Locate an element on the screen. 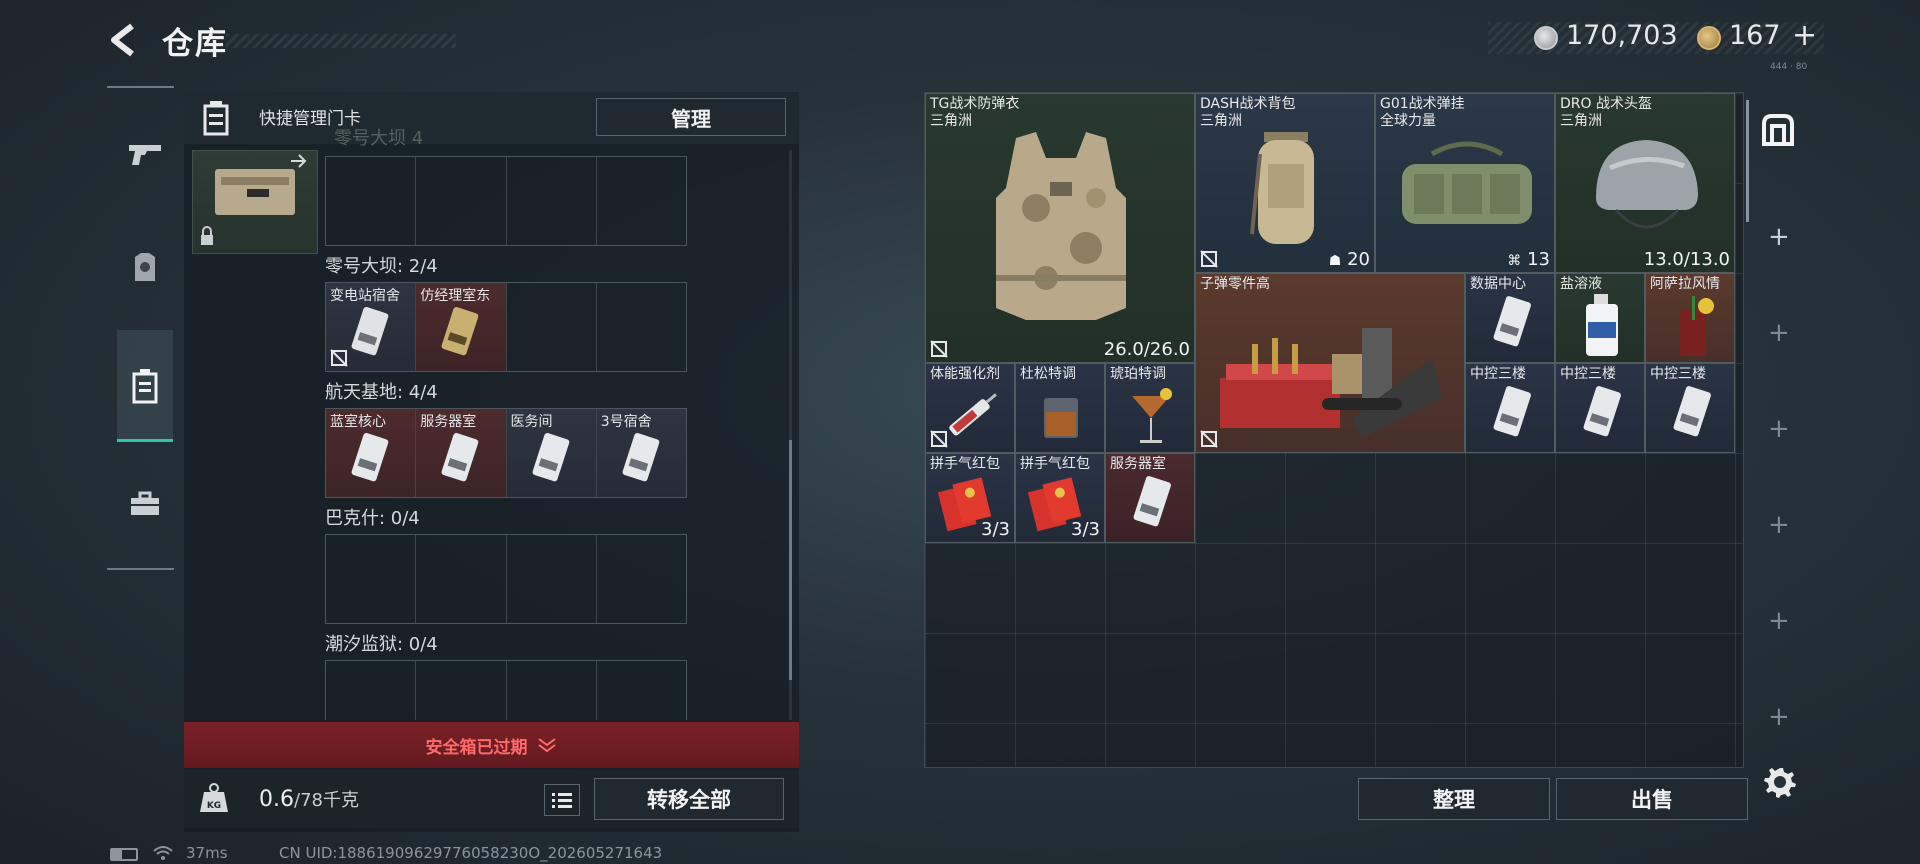  stash-page-1-tab is located at coordinates (1778, 130).